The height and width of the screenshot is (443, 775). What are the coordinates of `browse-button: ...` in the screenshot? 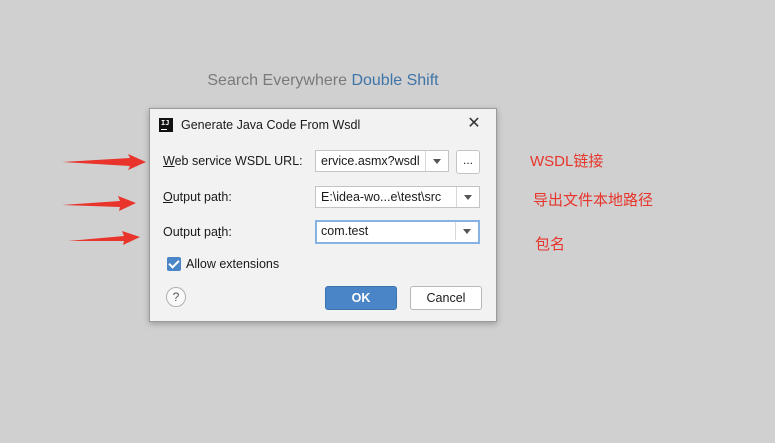 It's located at (468, 162).